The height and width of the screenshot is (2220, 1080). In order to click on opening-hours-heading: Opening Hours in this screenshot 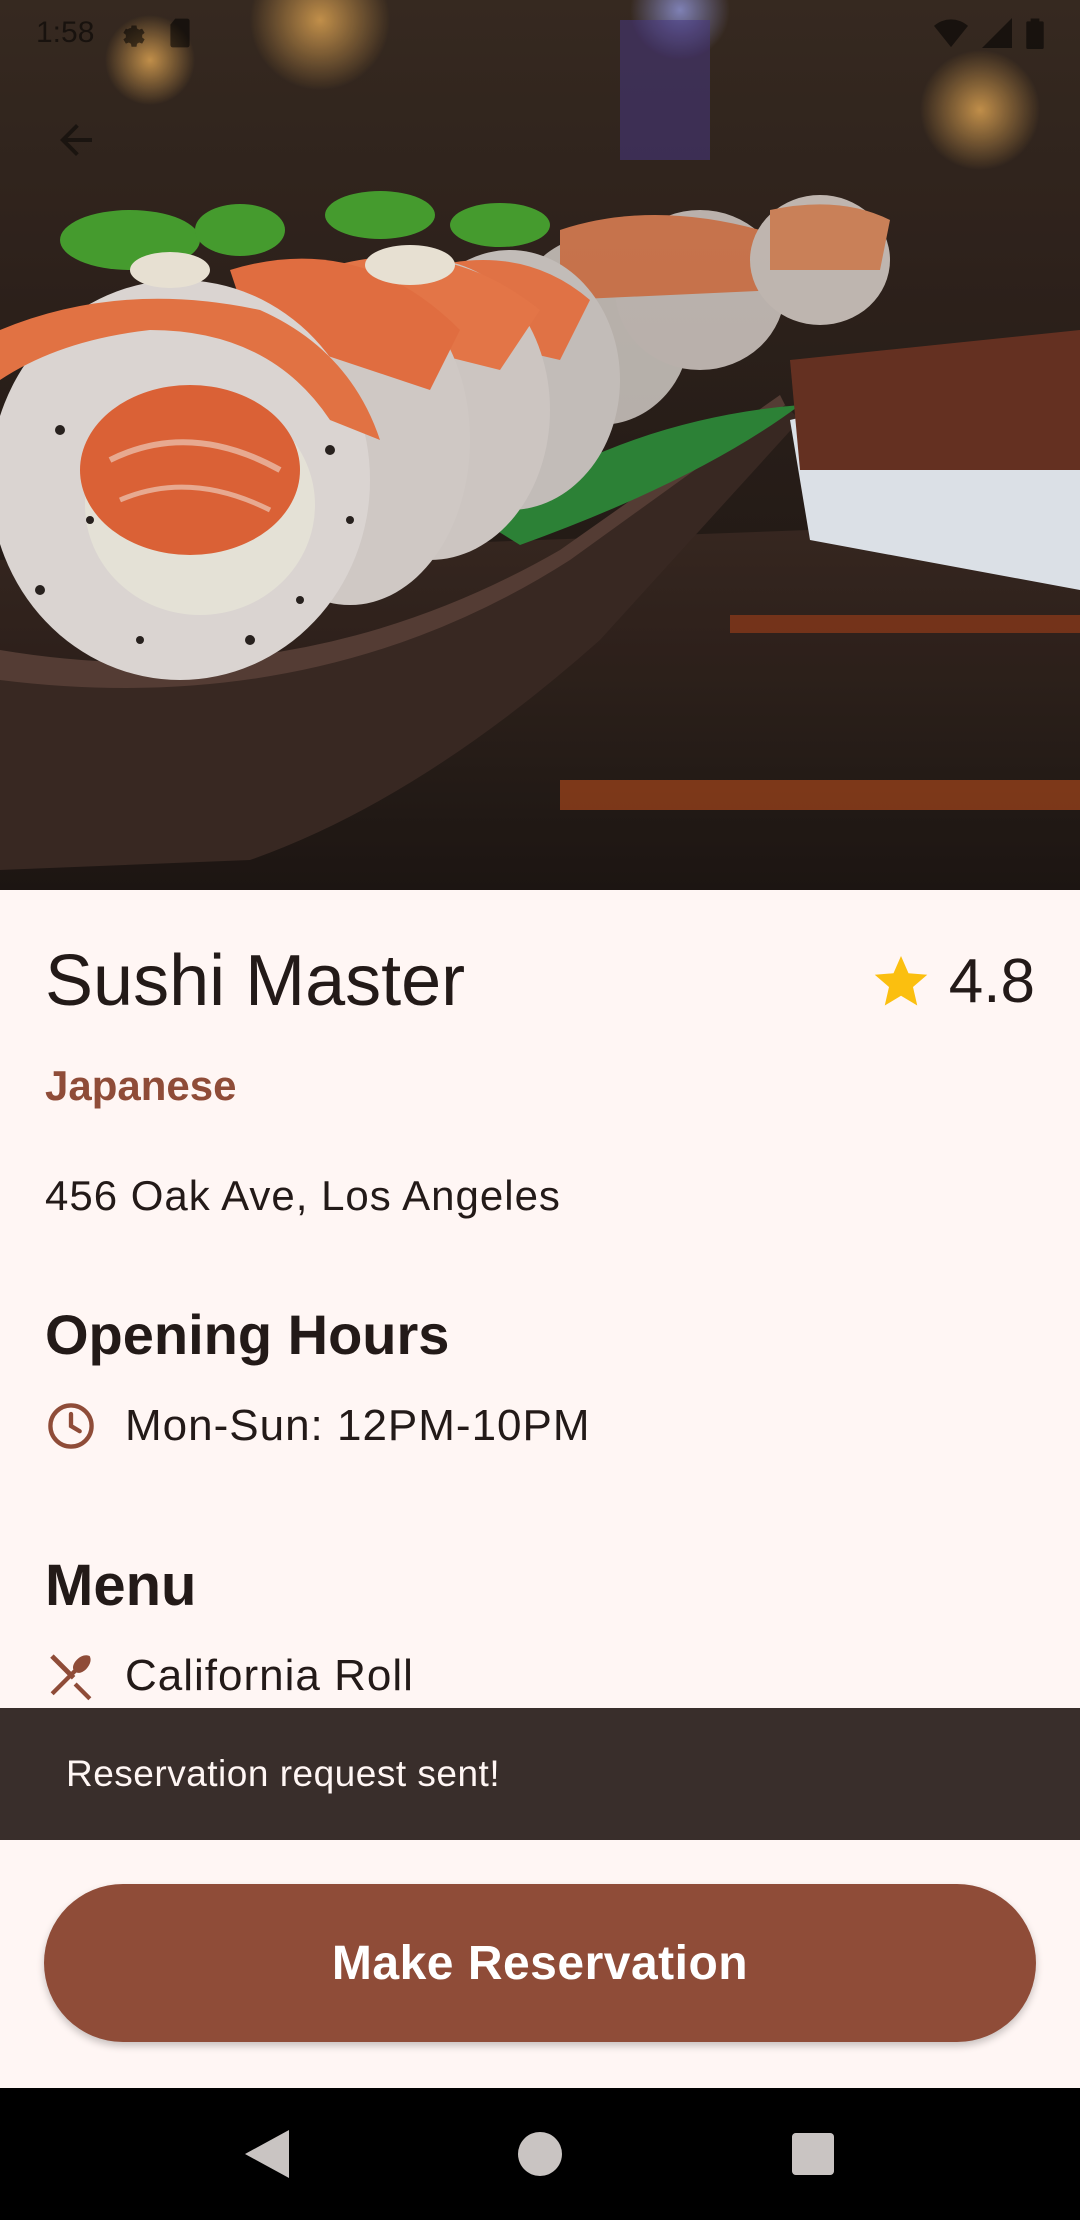, I will do `click(247, 1334)`.